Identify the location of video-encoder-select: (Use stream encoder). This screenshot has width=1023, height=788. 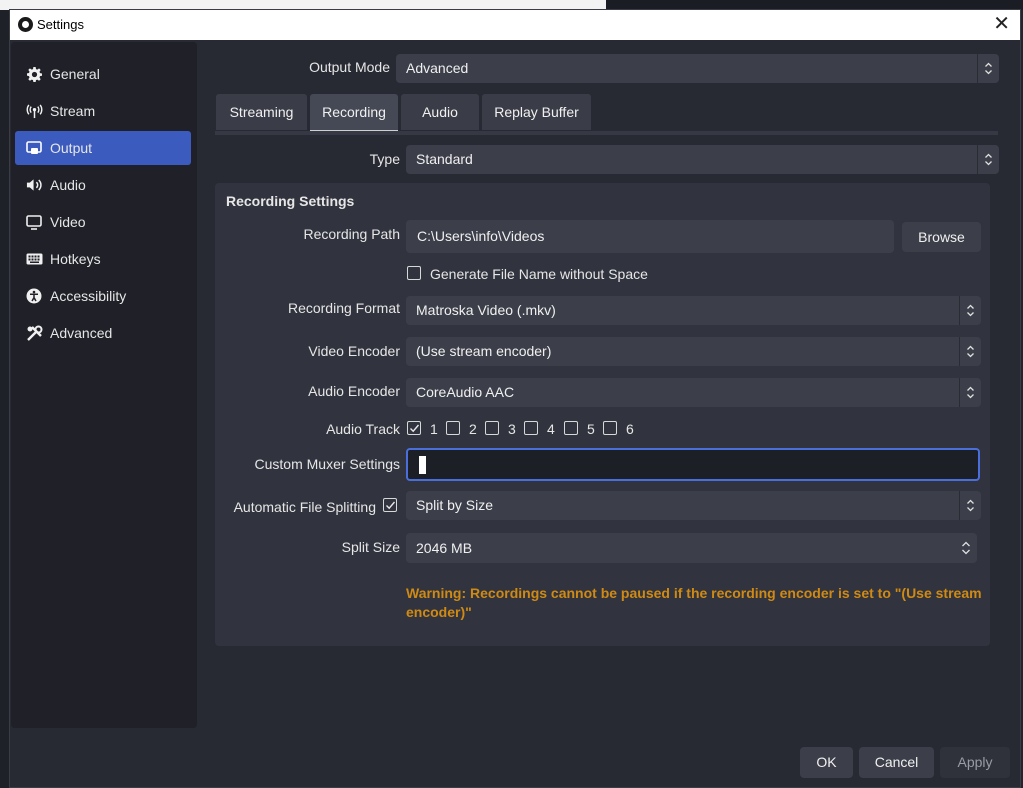
(693, 351).